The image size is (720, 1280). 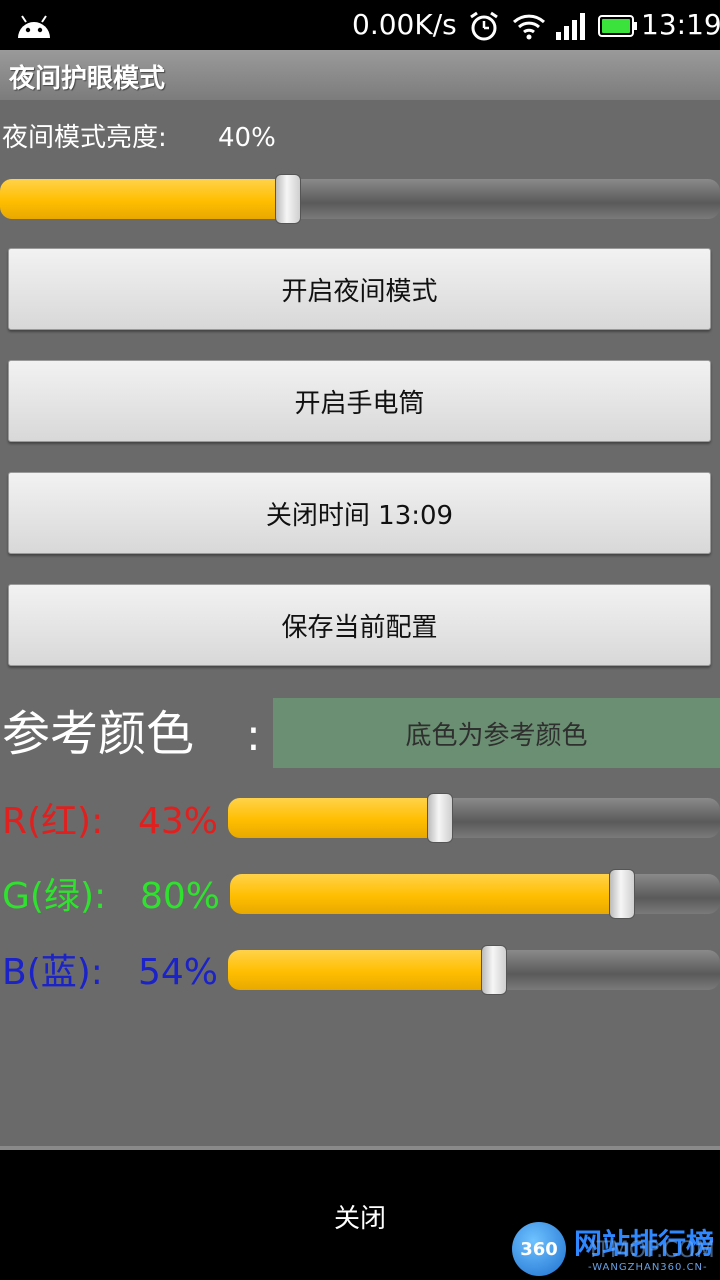 I want to click on green-slider, so click(x=475, y=894).